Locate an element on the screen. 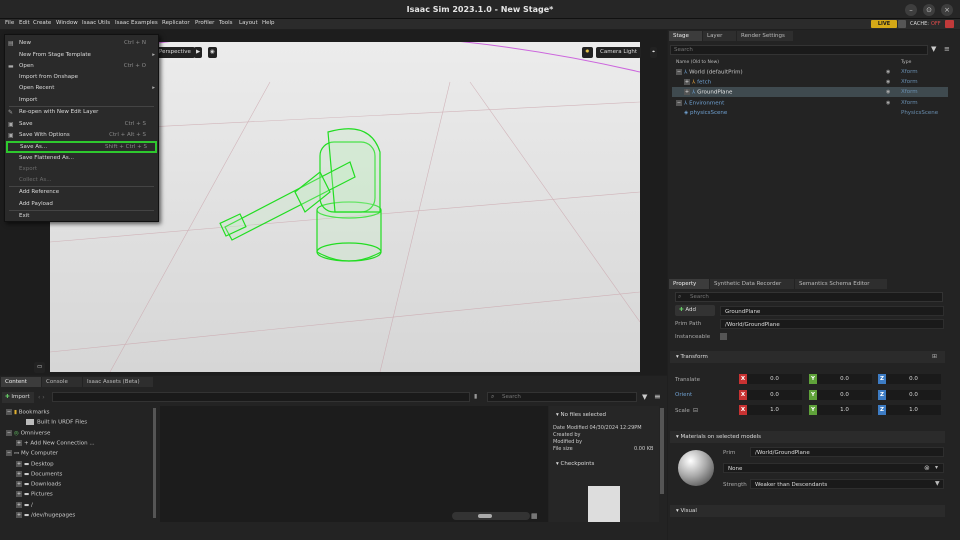 The width and height of the screenshot is (960, 540). translate-z-field: 0.0 is located at coordinates (913, 379).